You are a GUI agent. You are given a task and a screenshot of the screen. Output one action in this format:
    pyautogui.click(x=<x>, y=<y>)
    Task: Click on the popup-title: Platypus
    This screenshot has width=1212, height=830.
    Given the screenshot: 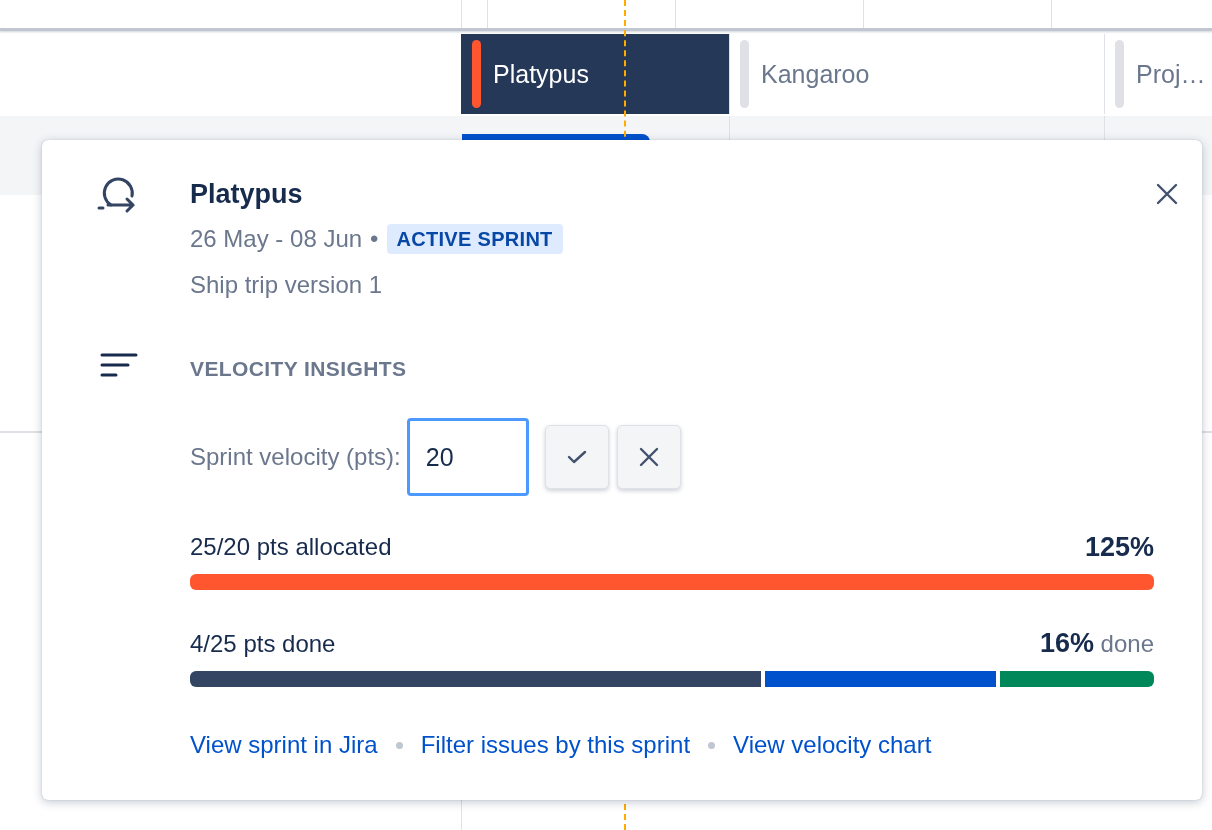 What is the action you would take?
    pyautogui.click(x=247, y=194)
    